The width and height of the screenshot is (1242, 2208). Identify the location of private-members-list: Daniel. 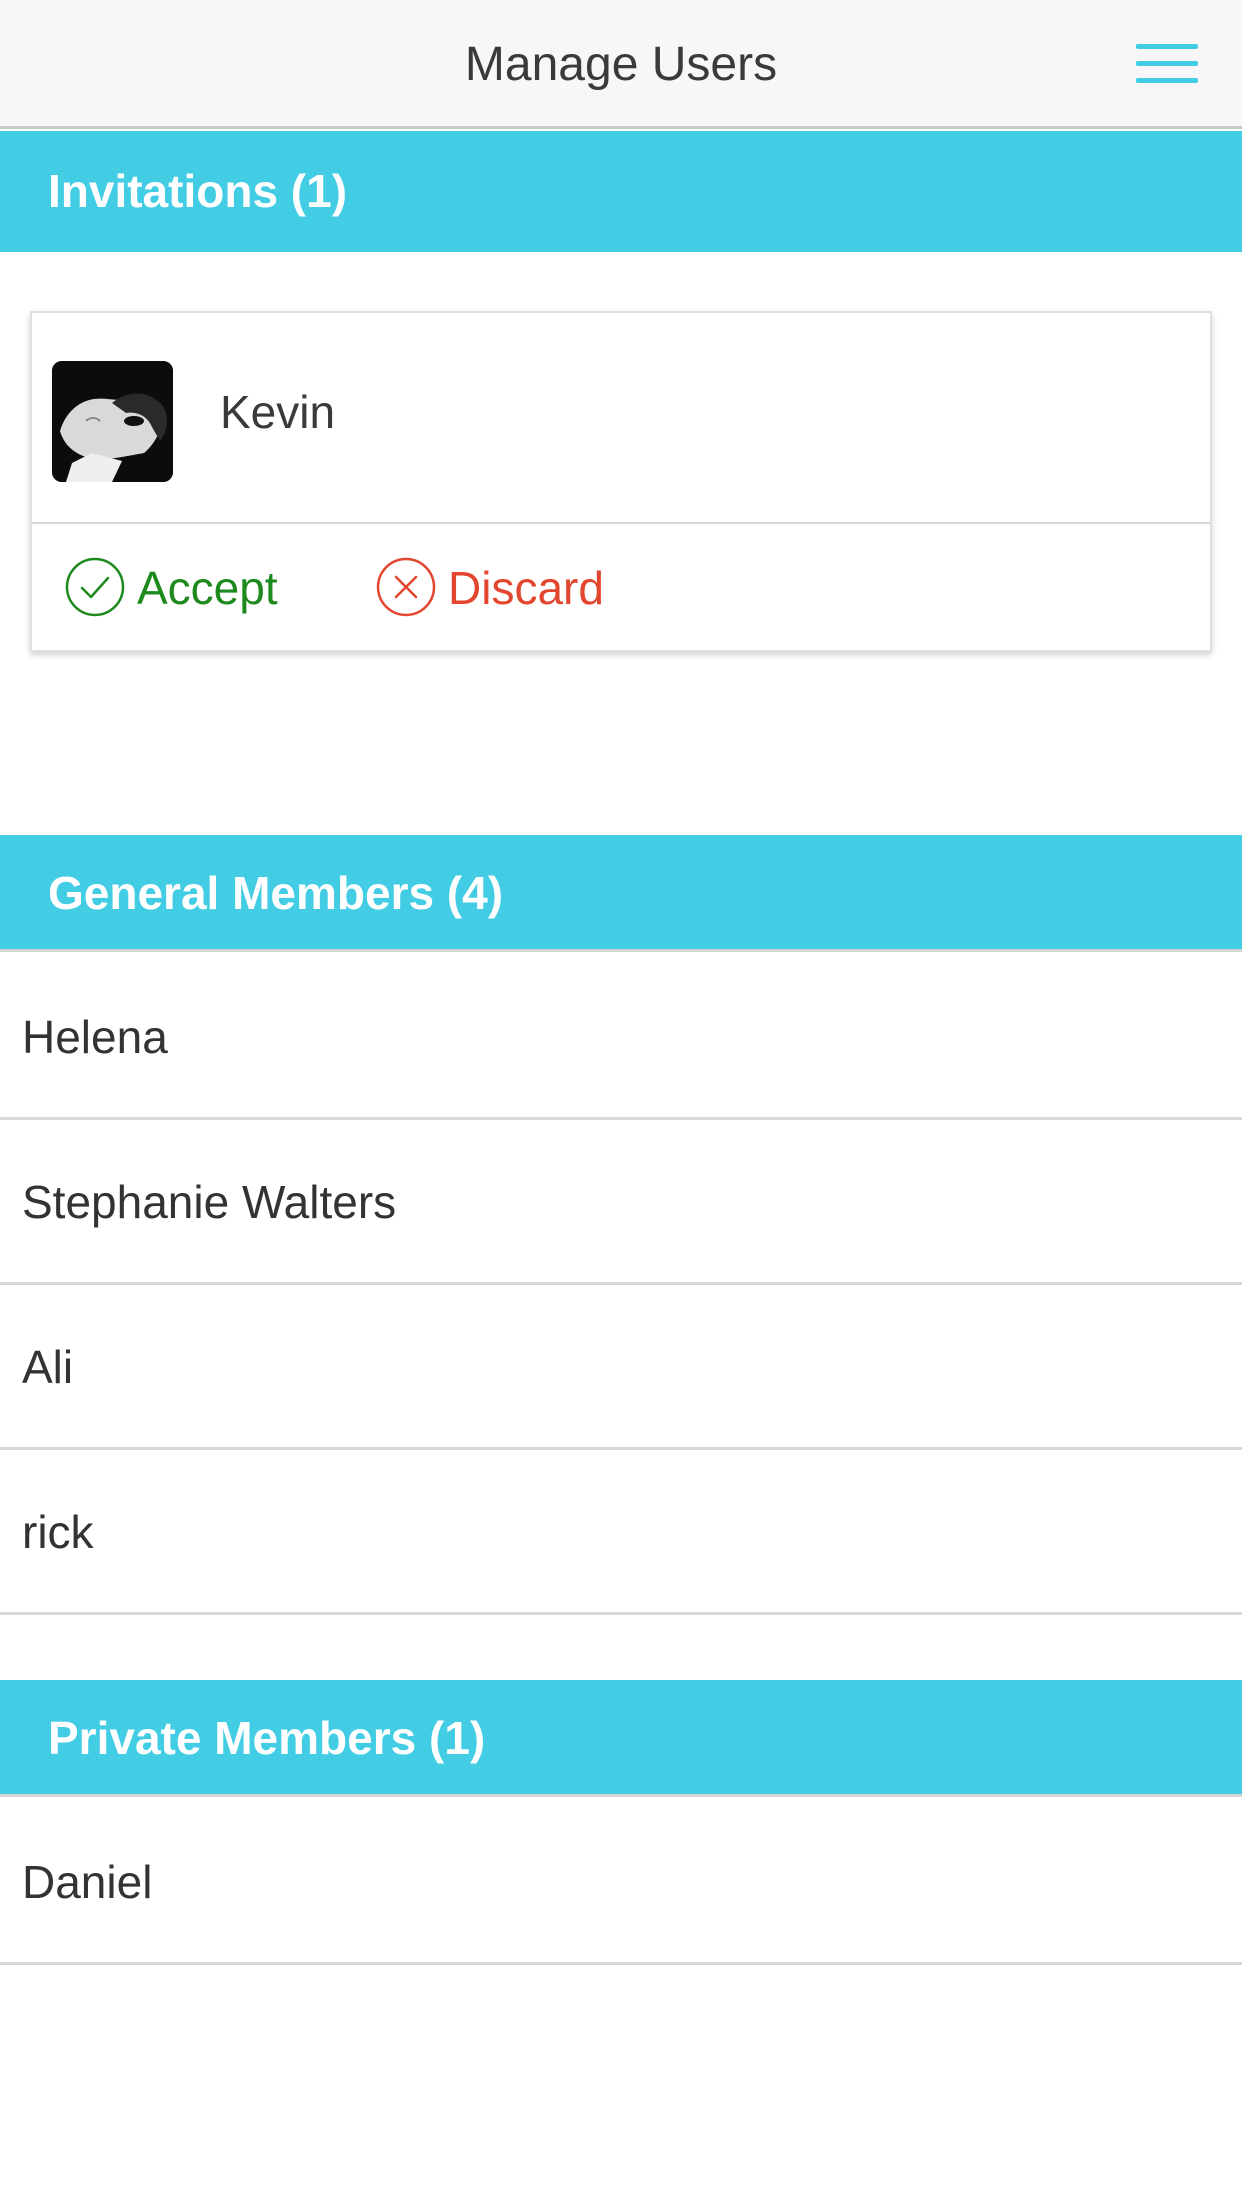
(621, 1882).